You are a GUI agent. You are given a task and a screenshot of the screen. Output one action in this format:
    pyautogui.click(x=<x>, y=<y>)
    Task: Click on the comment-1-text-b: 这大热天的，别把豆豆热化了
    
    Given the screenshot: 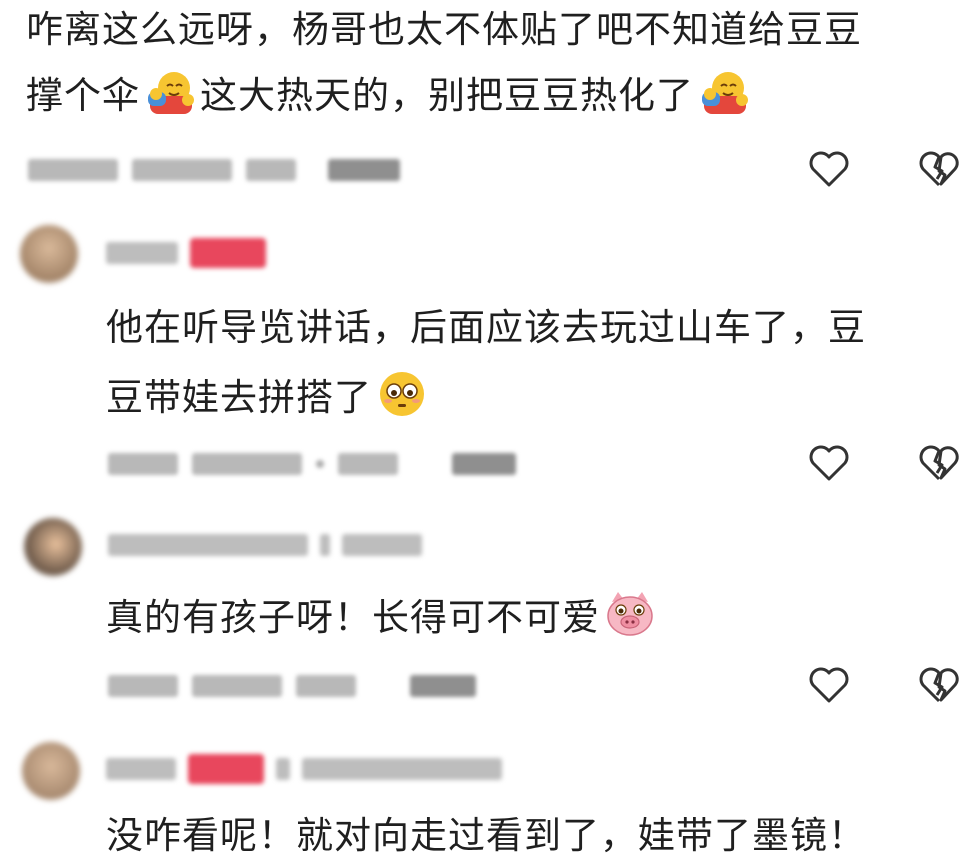 What is the action you would take?
    pyautogui.click(x=447, y=95)
    